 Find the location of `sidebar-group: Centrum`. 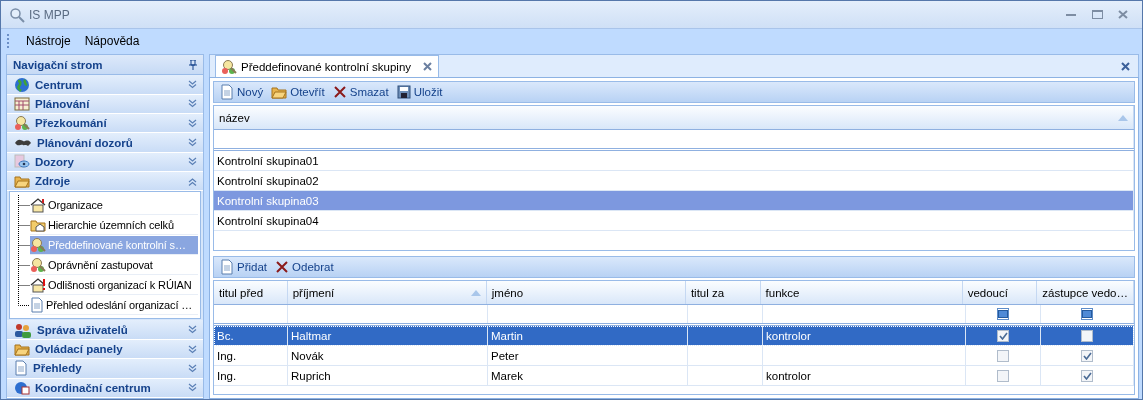

sidebar-group: Centrum is located at coordinates (105, 85).